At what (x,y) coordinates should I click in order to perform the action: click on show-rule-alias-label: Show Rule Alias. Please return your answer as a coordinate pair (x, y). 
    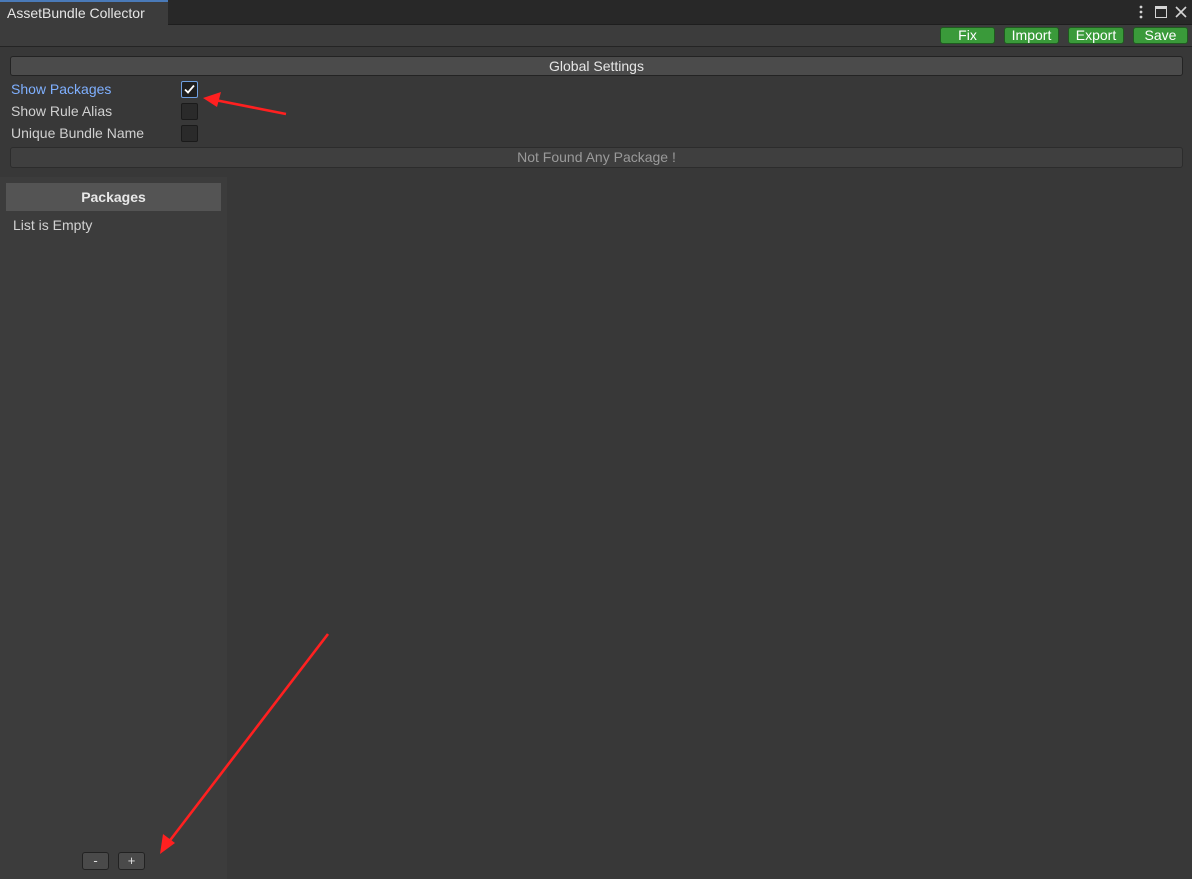
    Looking at the image, I should click on (62, 111).